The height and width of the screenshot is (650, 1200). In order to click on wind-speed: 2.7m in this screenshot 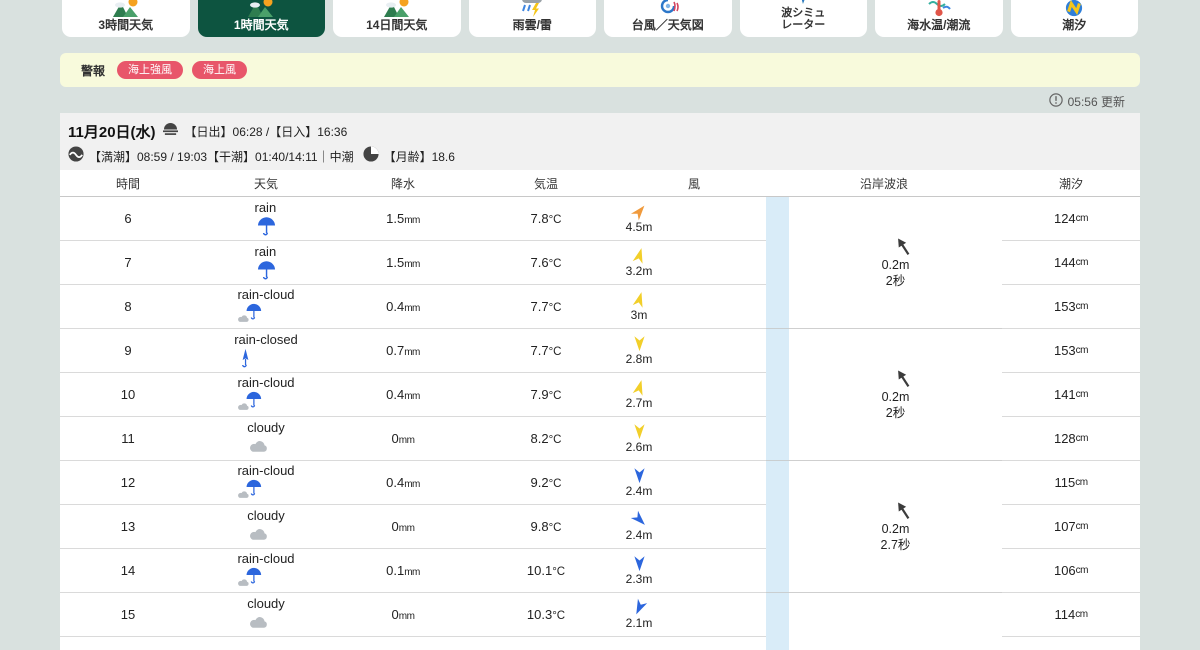, I will do `click(639, 403)`.